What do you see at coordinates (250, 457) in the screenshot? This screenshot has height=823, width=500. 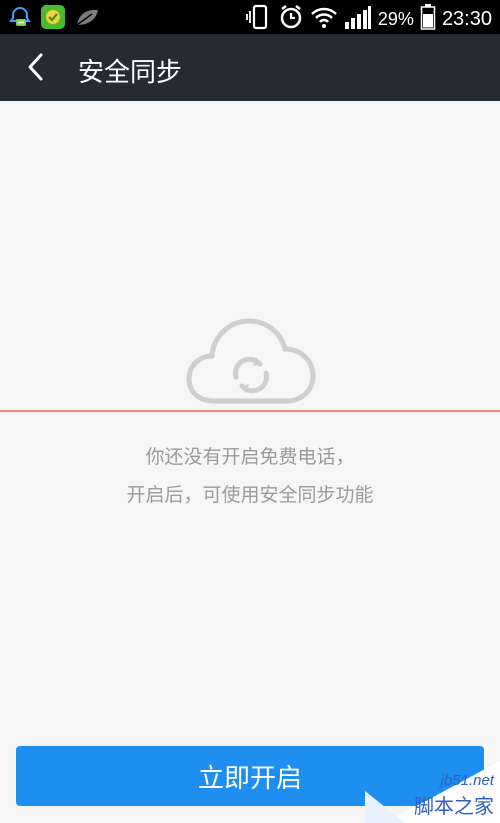 I see `empty-message-line1: 你还没有开启免费电话，` at bounding box center [250, 457].